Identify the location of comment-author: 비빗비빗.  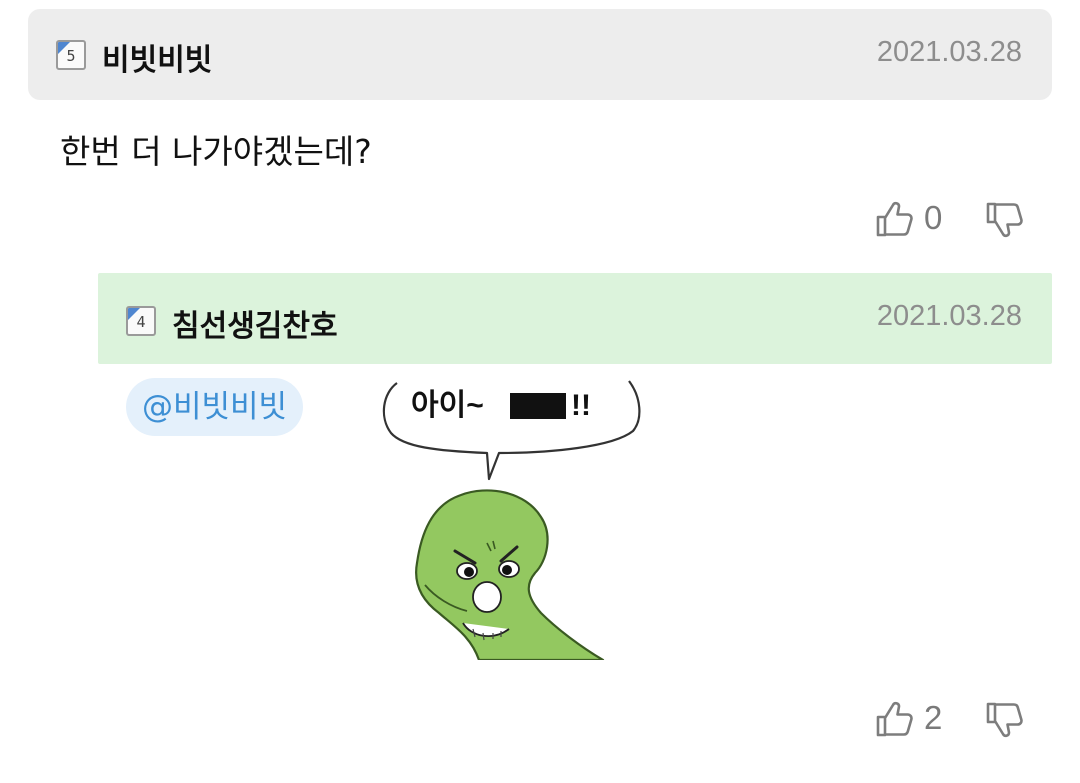
(157, 57).